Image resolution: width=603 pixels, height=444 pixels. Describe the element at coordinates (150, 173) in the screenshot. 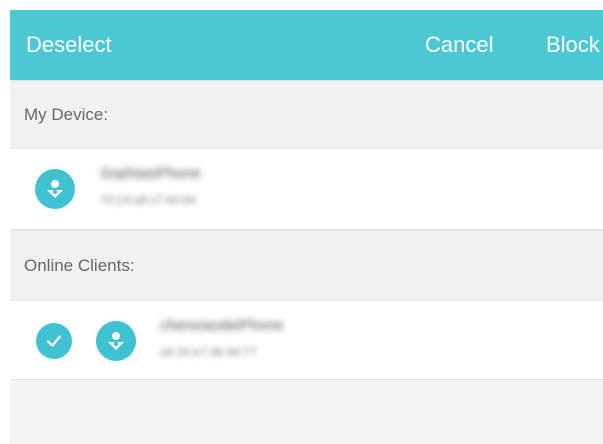

I see `device-name: SophiasiPhone` at that location.